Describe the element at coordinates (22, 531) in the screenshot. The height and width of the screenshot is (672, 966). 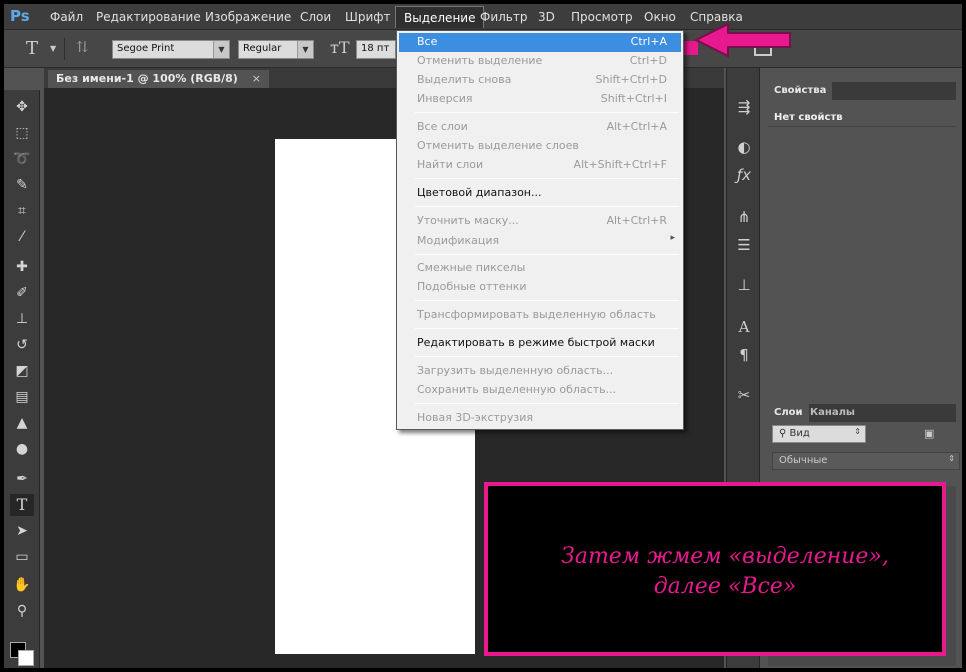
I see `path-select-icon: ➤` at that location.